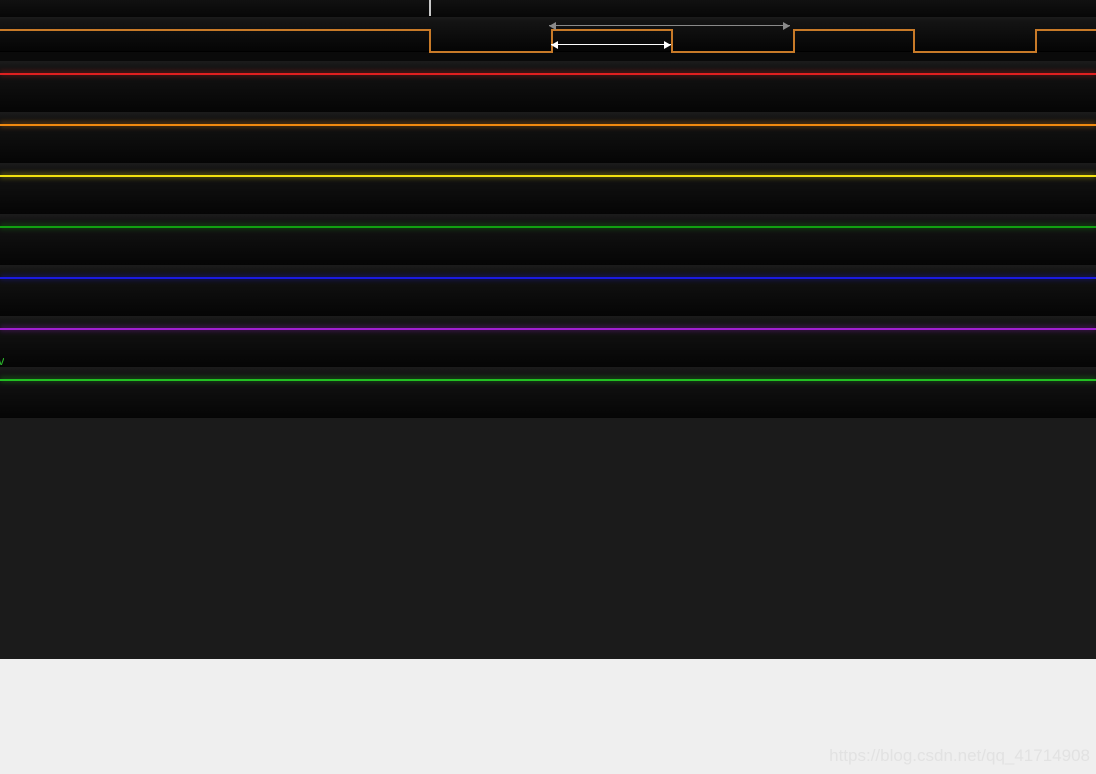 The image size is (1096, 774). What do you see at coordinates (669, 25) in the screenshot?
I see `period-arrow` at bounding box center [669, 25].